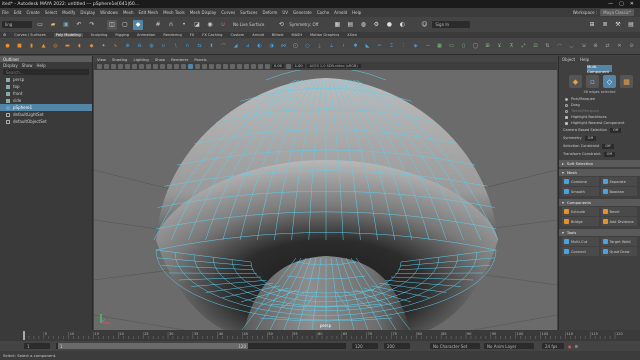 This screenshot has height=360, width=640. What do you see at coordinates (79, 46) in the screenshot?
I see `poly-disc-icon: ◖` at bounding box center [79, 46].